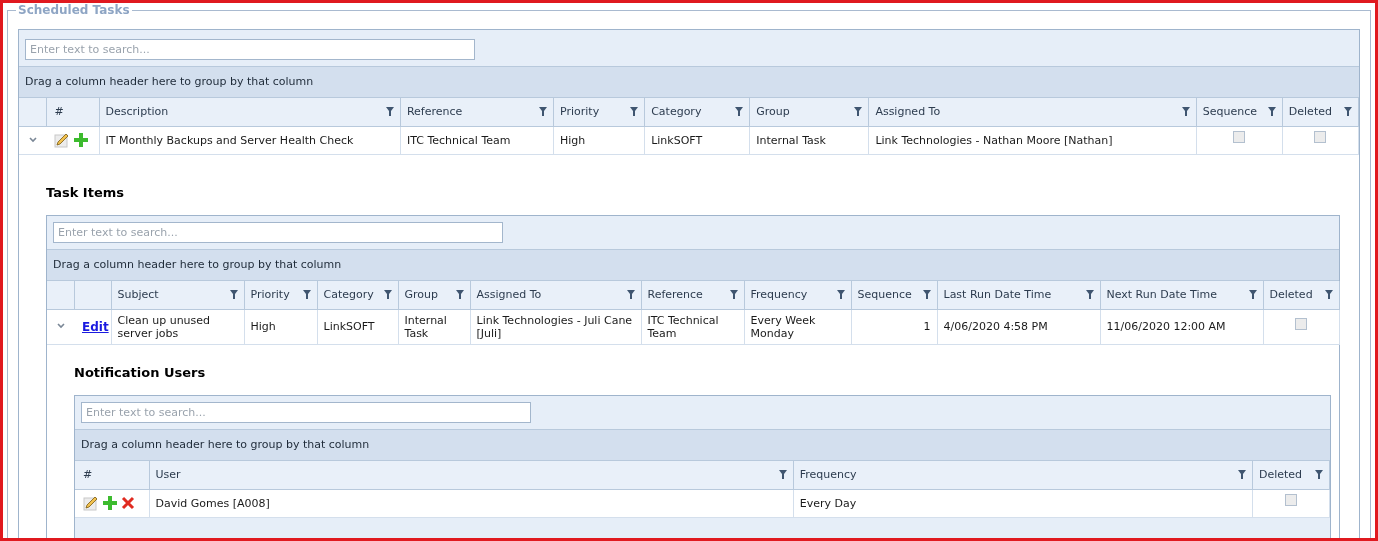  I want to click on table-cell: Every Week Monday, so click(797, 326).